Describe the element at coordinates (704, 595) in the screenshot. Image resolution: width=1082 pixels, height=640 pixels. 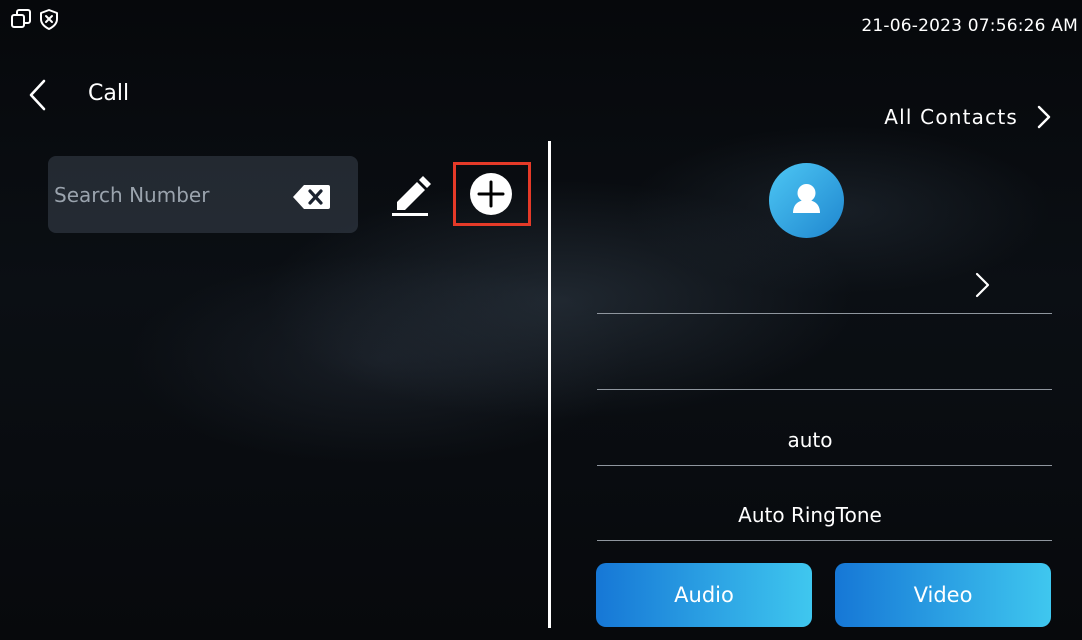
I see `audio-call-button: Audio` at that location.